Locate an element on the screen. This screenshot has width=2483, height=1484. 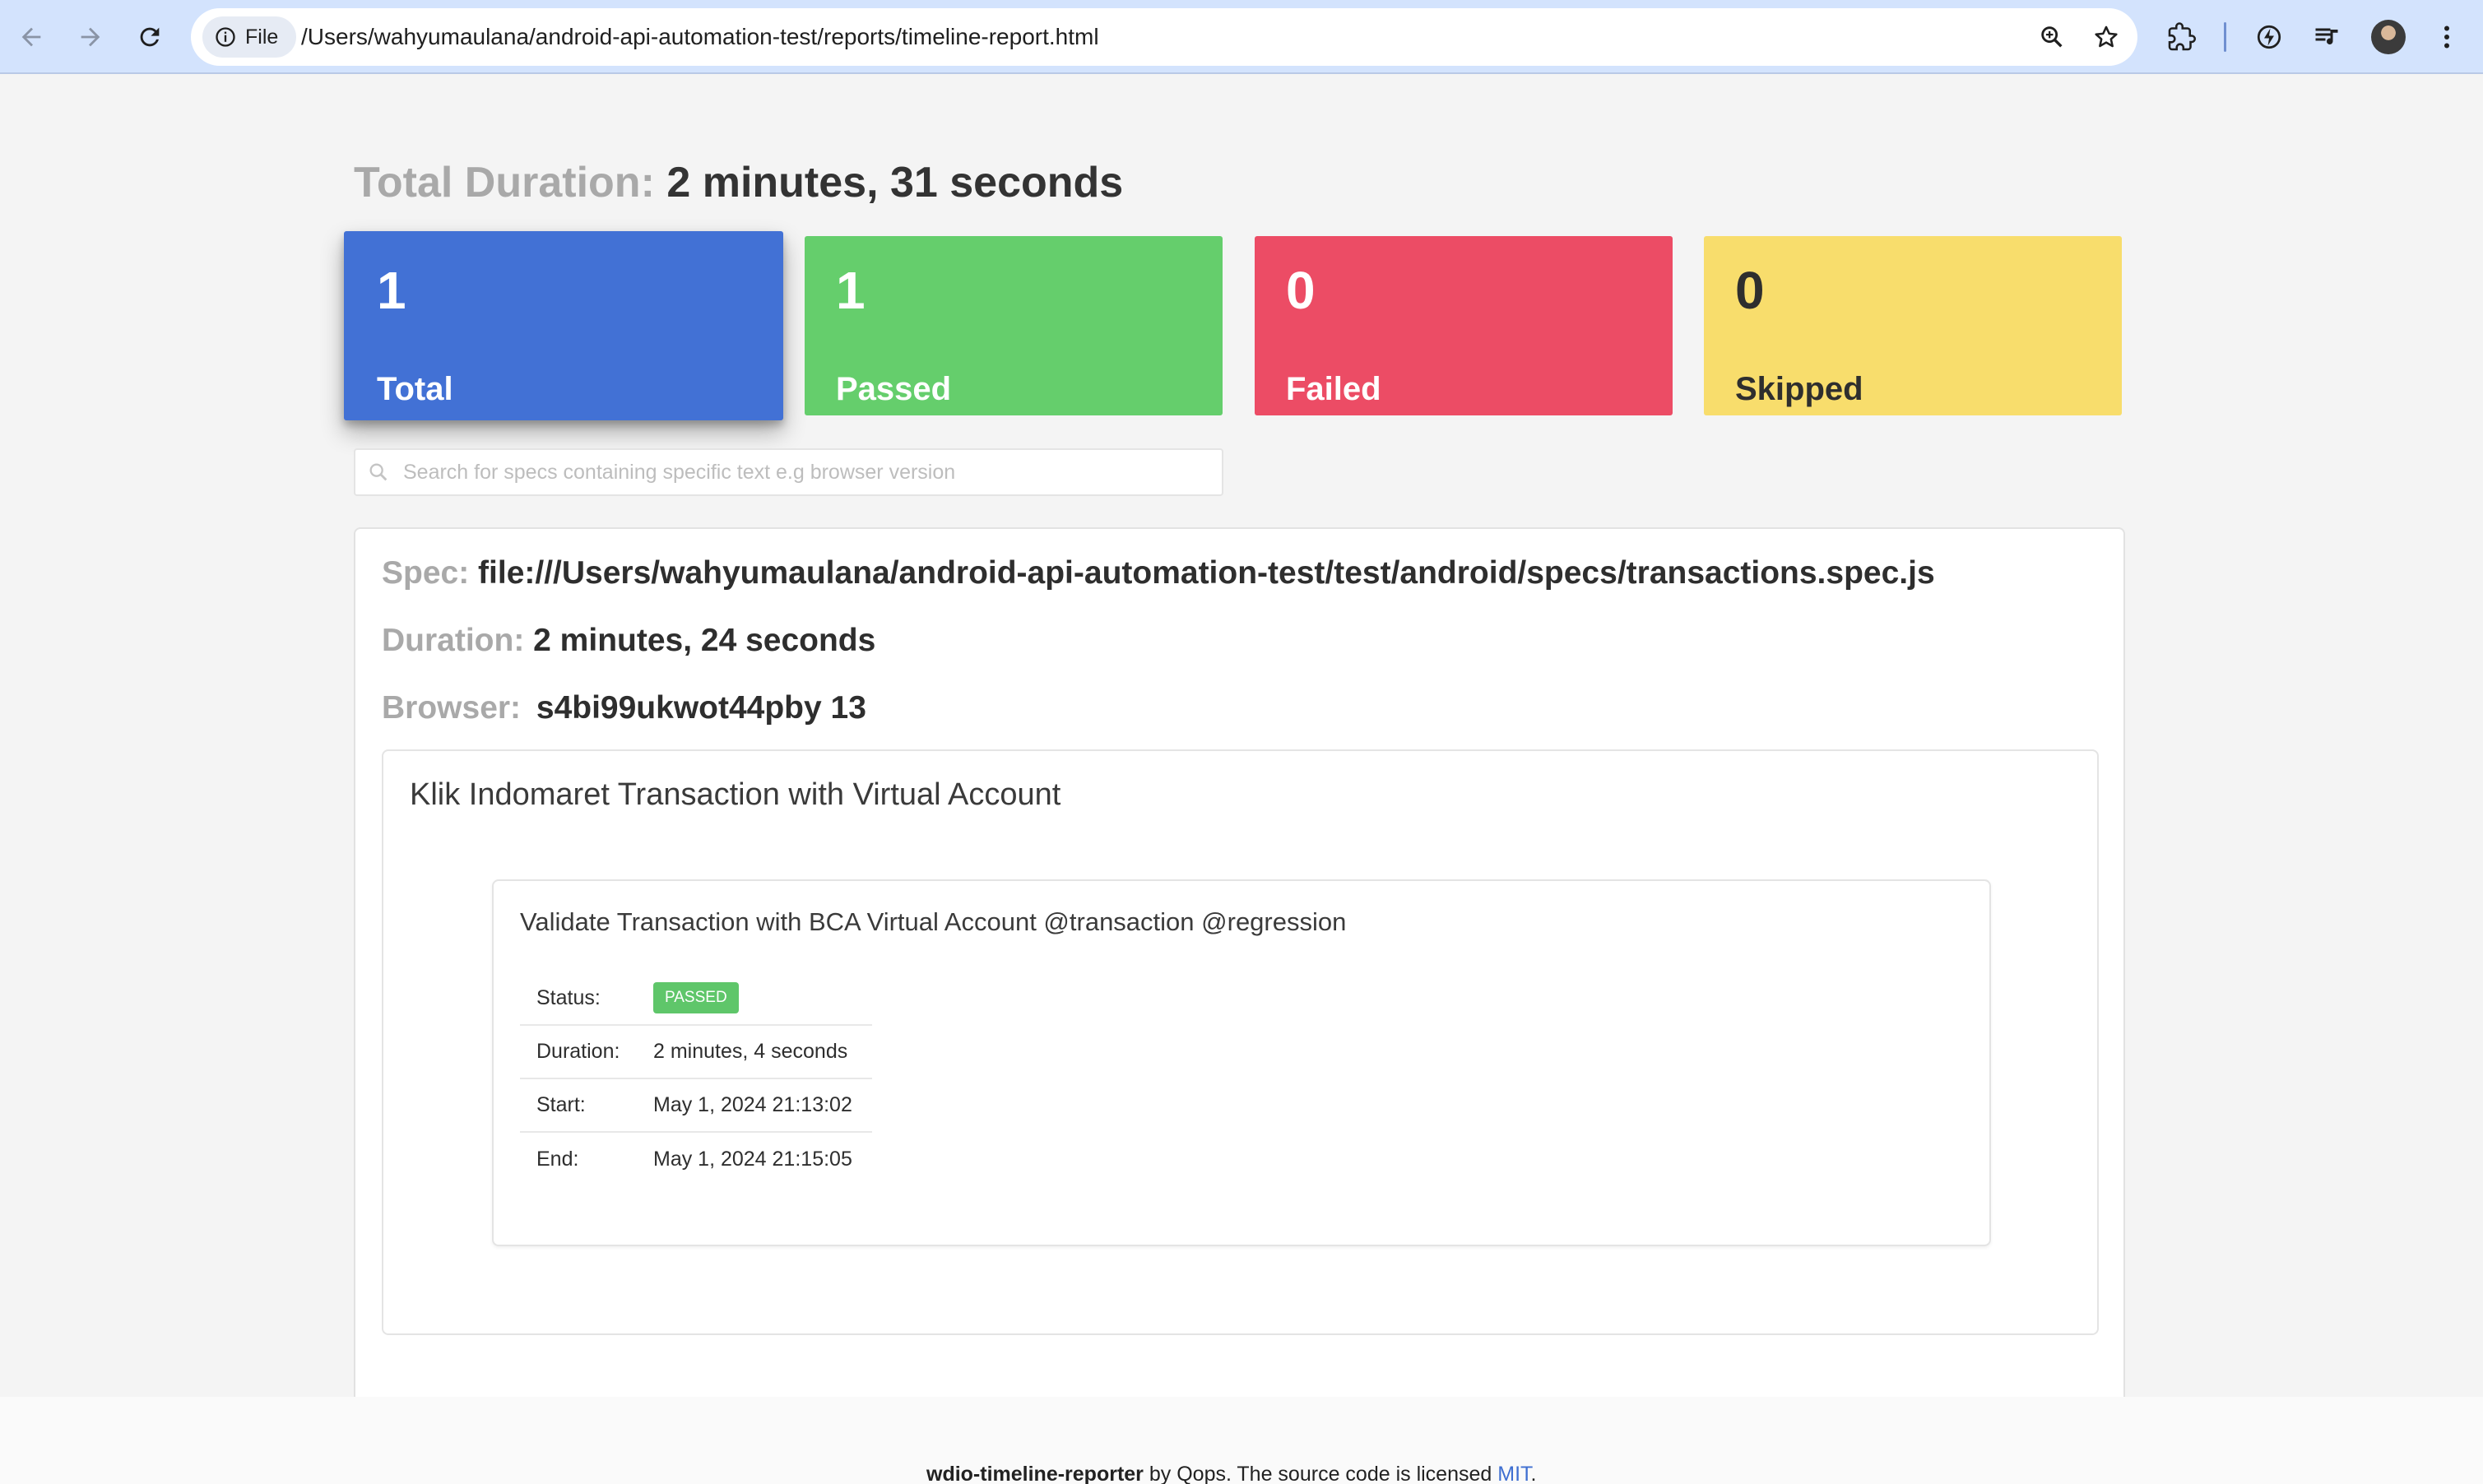
spec-duration-label: Duration: is located at coordinates (454, 640).